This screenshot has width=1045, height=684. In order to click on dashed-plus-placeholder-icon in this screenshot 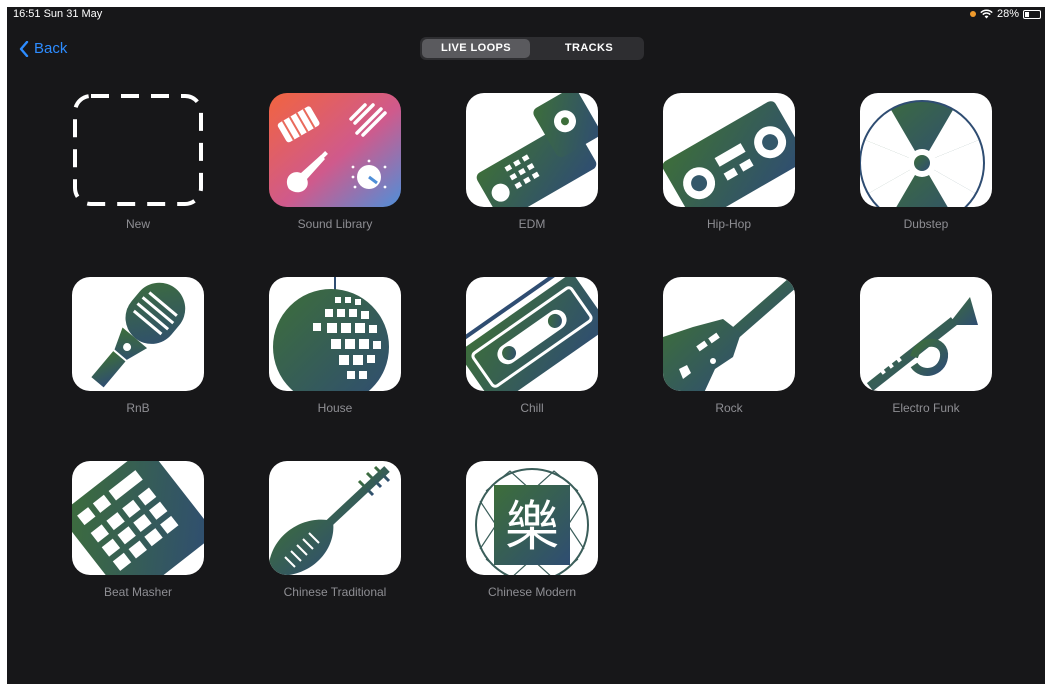, I will do `click(138, 150)`.